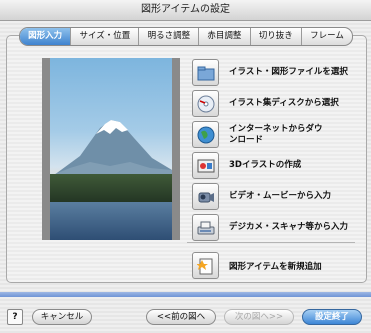 The image size is (371, 333). I want to click on create-3d-illustration-label: 3Dイラストの作成, so click(265, 165).